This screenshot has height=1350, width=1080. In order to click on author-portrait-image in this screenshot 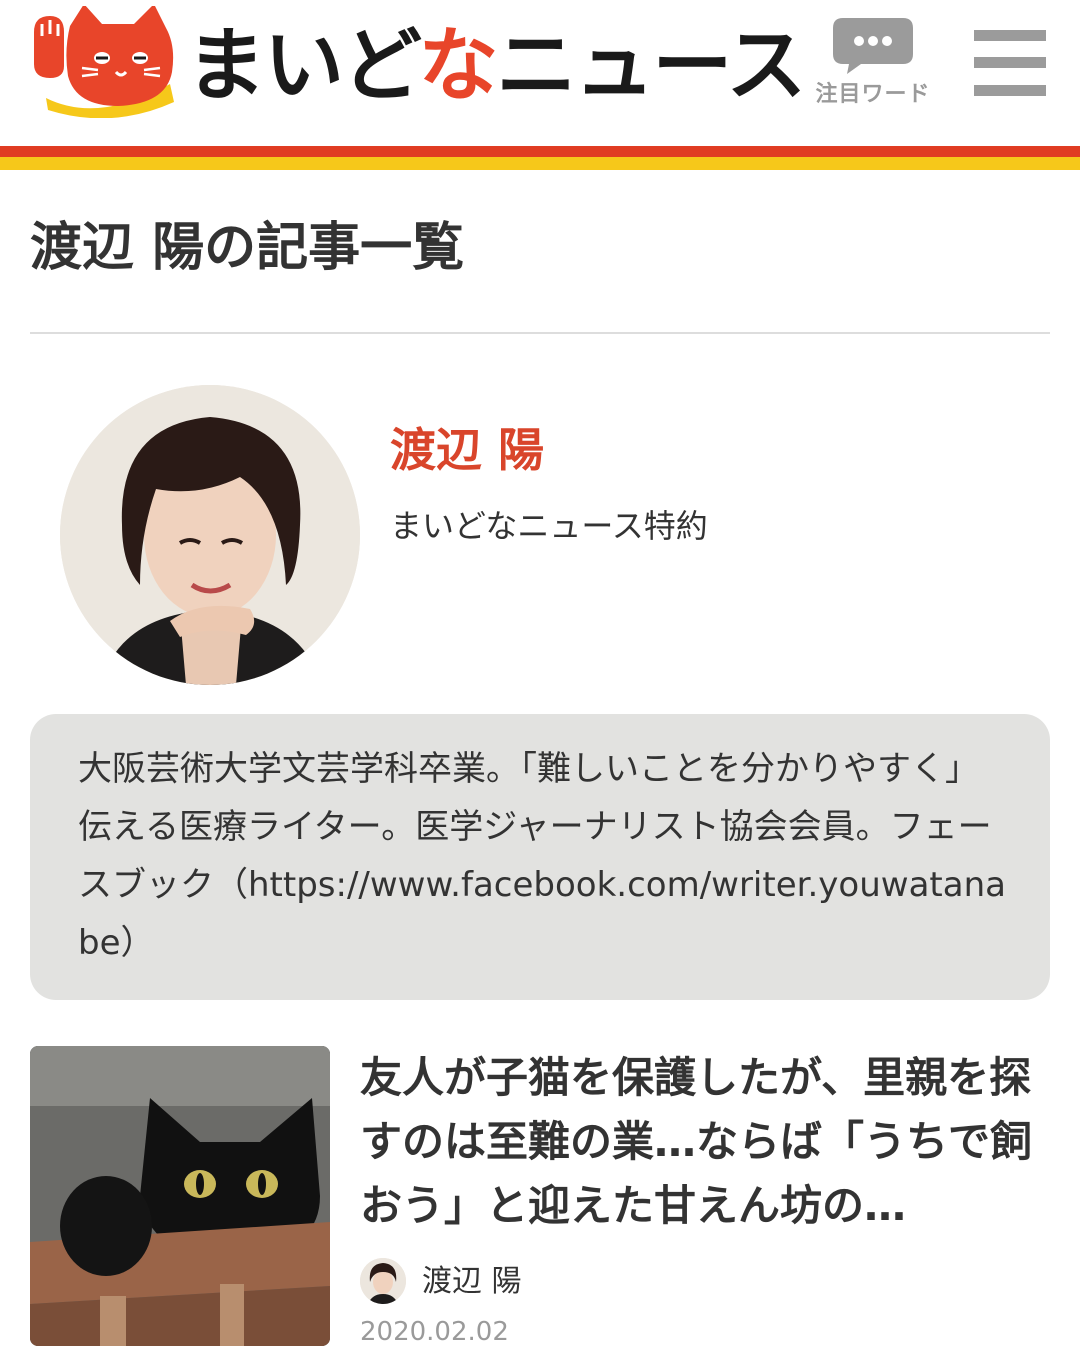, I will do `click(210, 535)`.